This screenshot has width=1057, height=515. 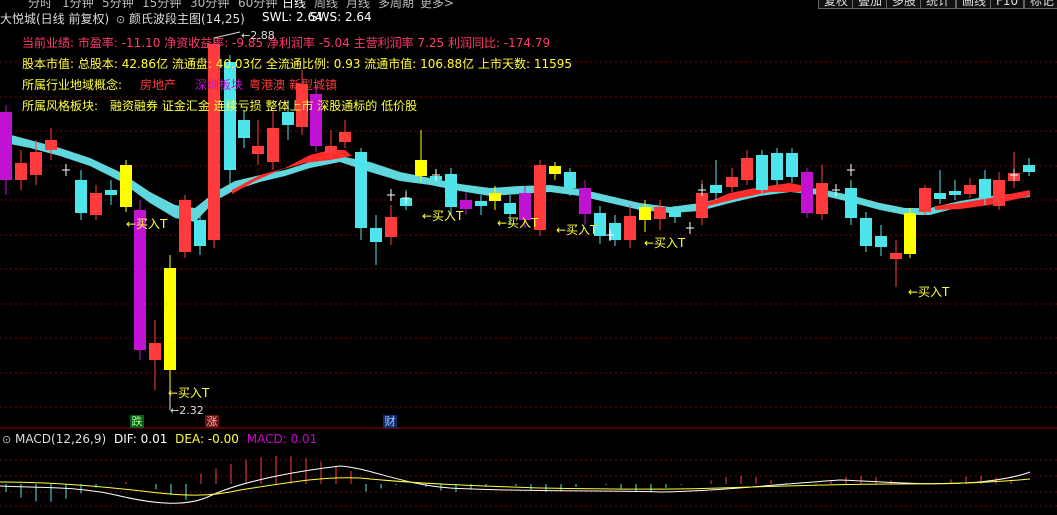 I want to click on high-price-label: 2.88, so click(x=262, y=35).